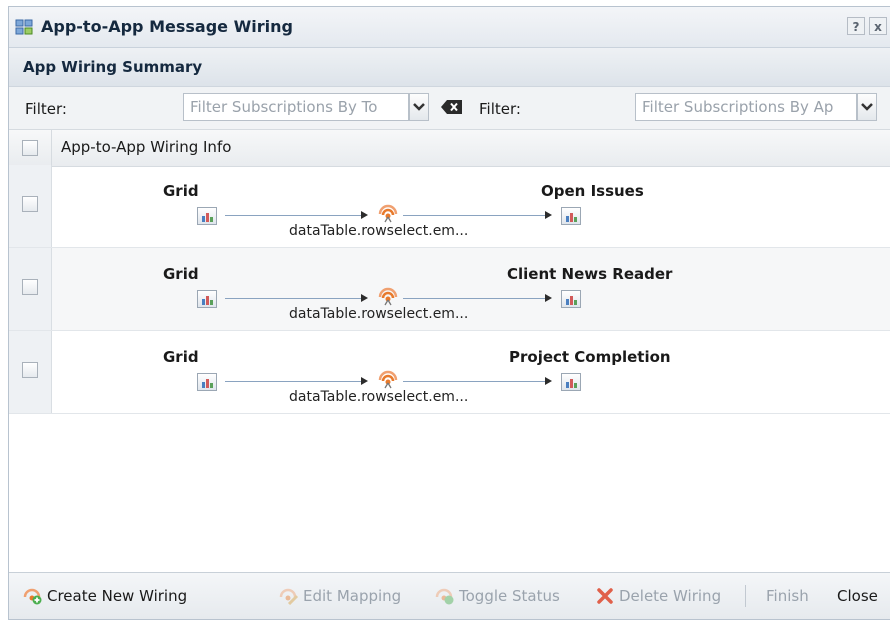 This screenshot has height=624, width=890. I want to click on target-app-name: Project Completion, so click(590, 357).